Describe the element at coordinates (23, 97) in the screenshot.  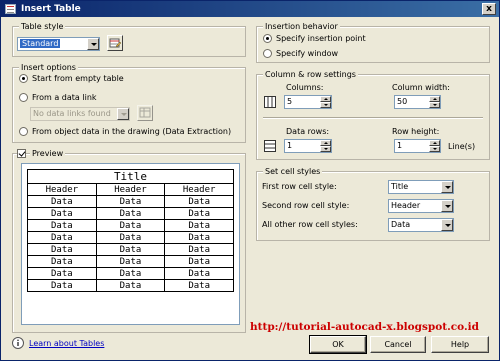
I see `data-link-radio` at that location.